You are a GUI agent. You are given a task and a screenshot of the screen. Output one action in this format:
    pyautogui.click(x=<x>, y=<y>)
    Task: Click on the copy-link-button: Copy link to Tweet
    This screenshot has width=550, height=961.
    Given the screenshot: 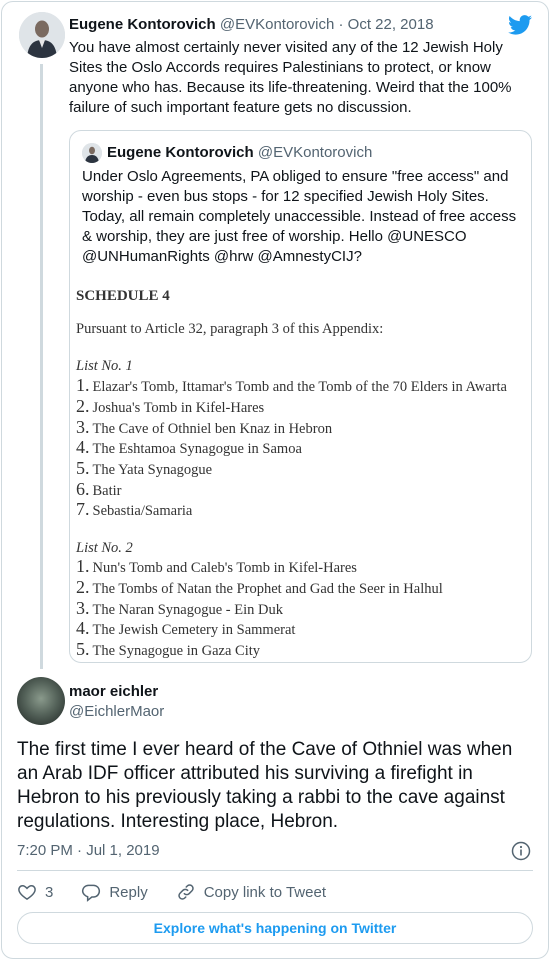 What is the action you would take?
    pyautogui.click(x=251, y=892)
    